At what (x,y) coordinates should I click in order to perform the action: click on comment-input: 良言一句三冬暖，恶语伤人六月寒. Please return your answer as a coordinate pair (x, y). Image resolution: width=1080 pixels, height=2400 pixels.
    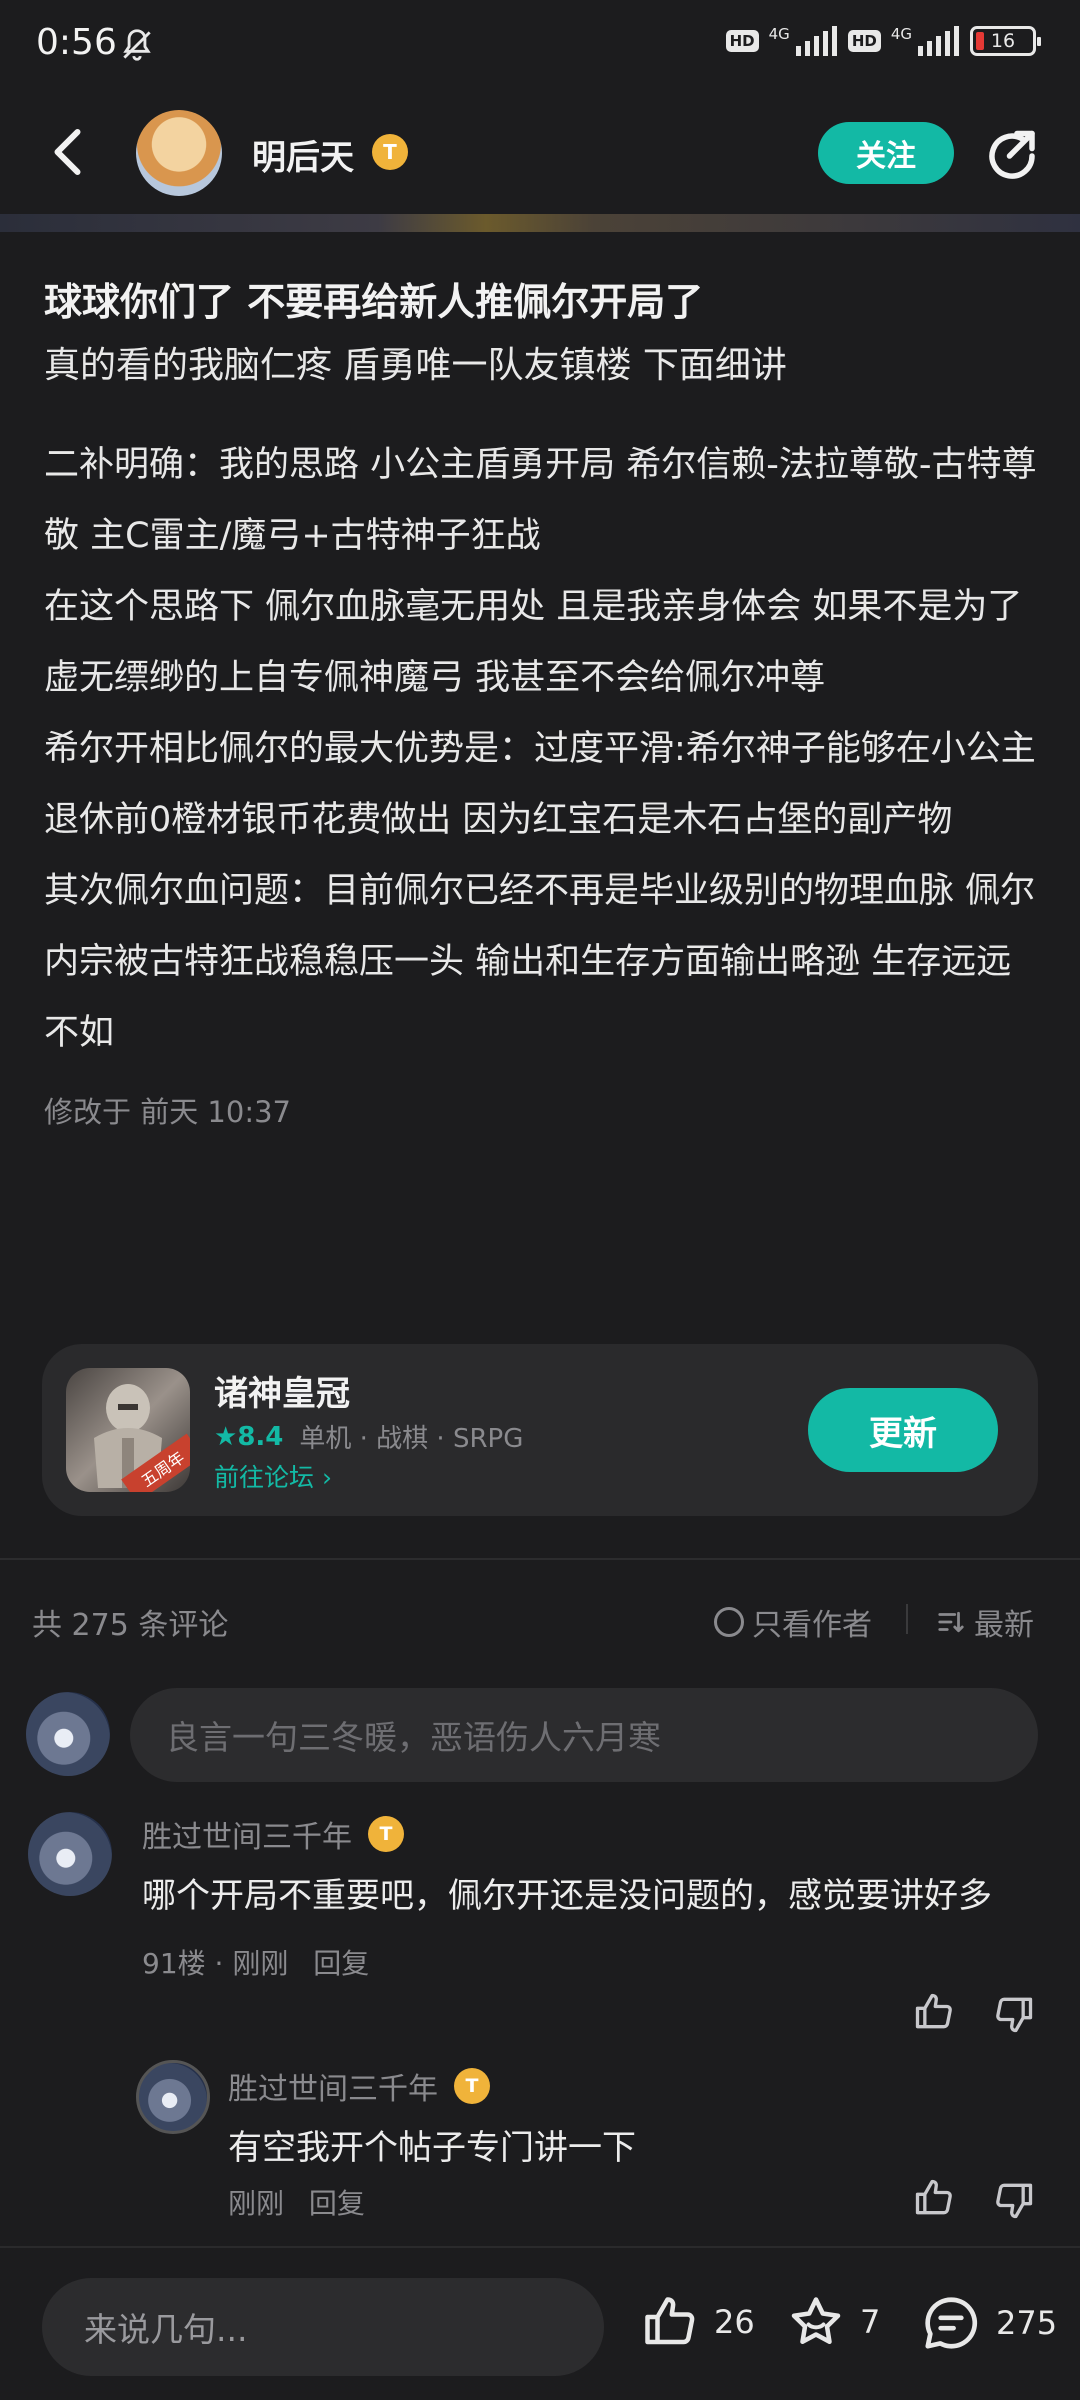
    Looking at the image, I should click on (584, 1735).